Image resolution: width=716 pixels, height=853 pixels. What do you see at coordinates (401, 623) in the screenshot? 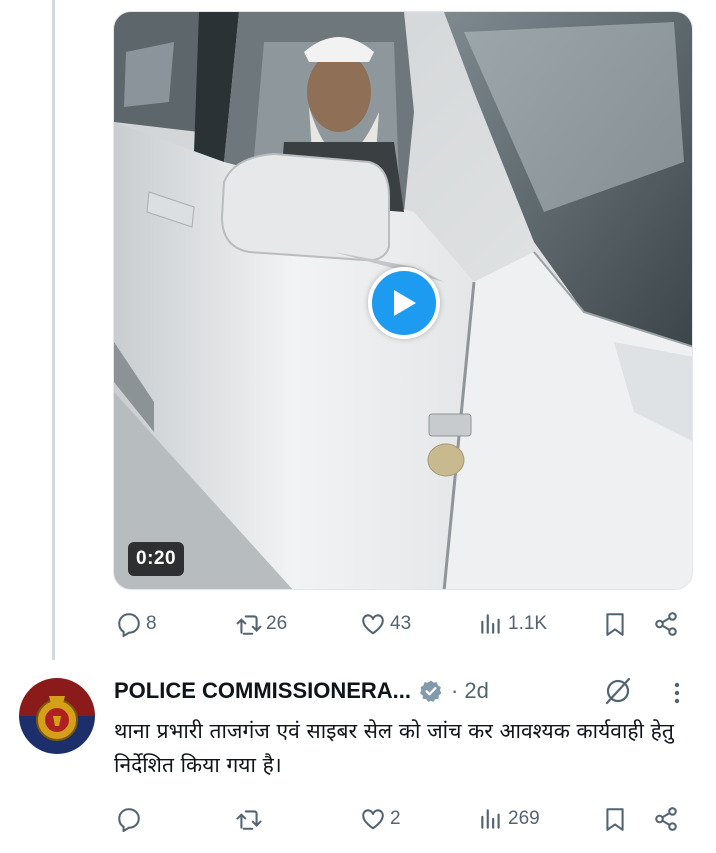
I see `like-count: 43` at bounding box center [401, 623].